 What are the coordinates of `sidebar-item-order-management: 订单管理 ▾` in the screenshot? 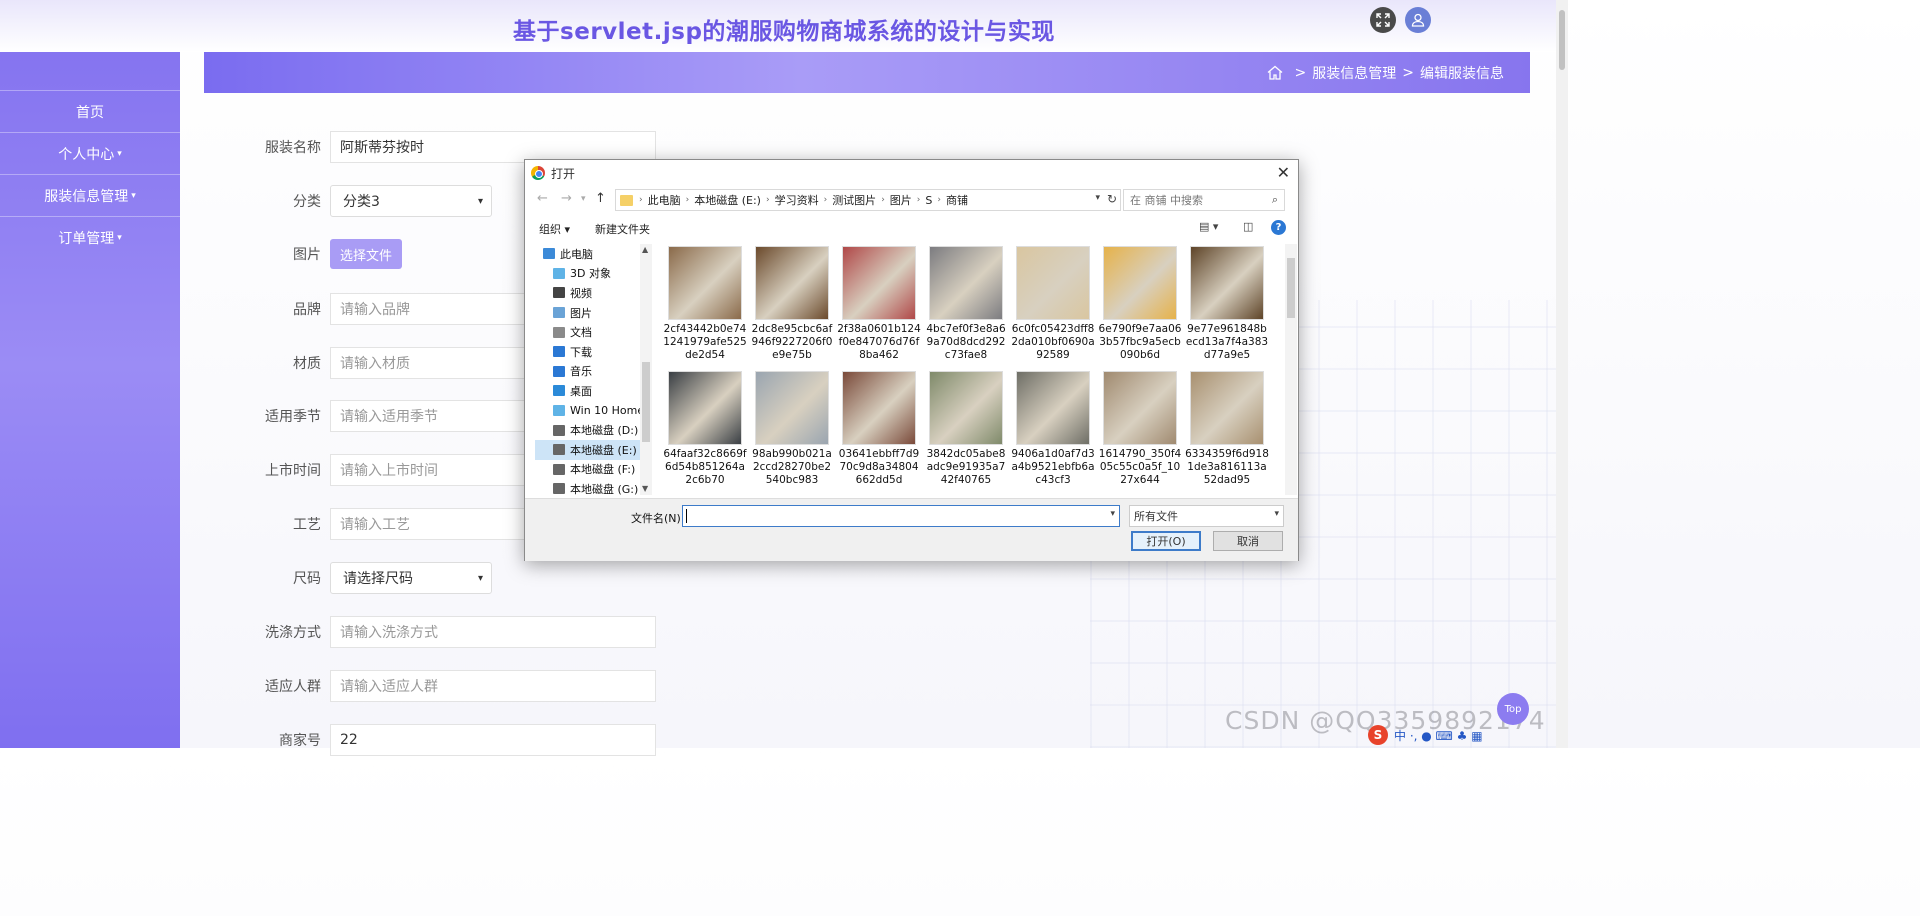 It's located at (90, 237).